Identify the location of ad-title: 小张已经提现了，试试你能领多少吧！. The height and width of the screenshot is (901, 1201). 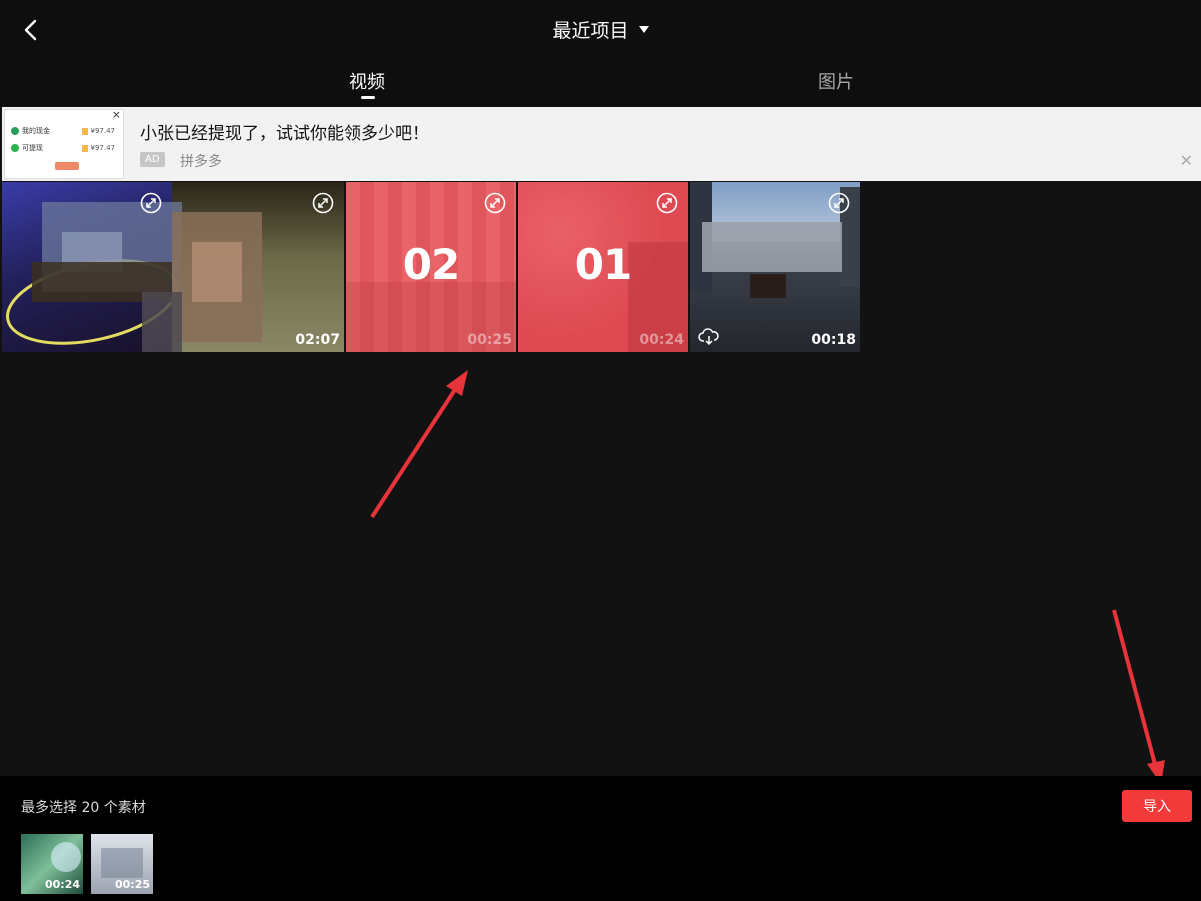
(284, 134).